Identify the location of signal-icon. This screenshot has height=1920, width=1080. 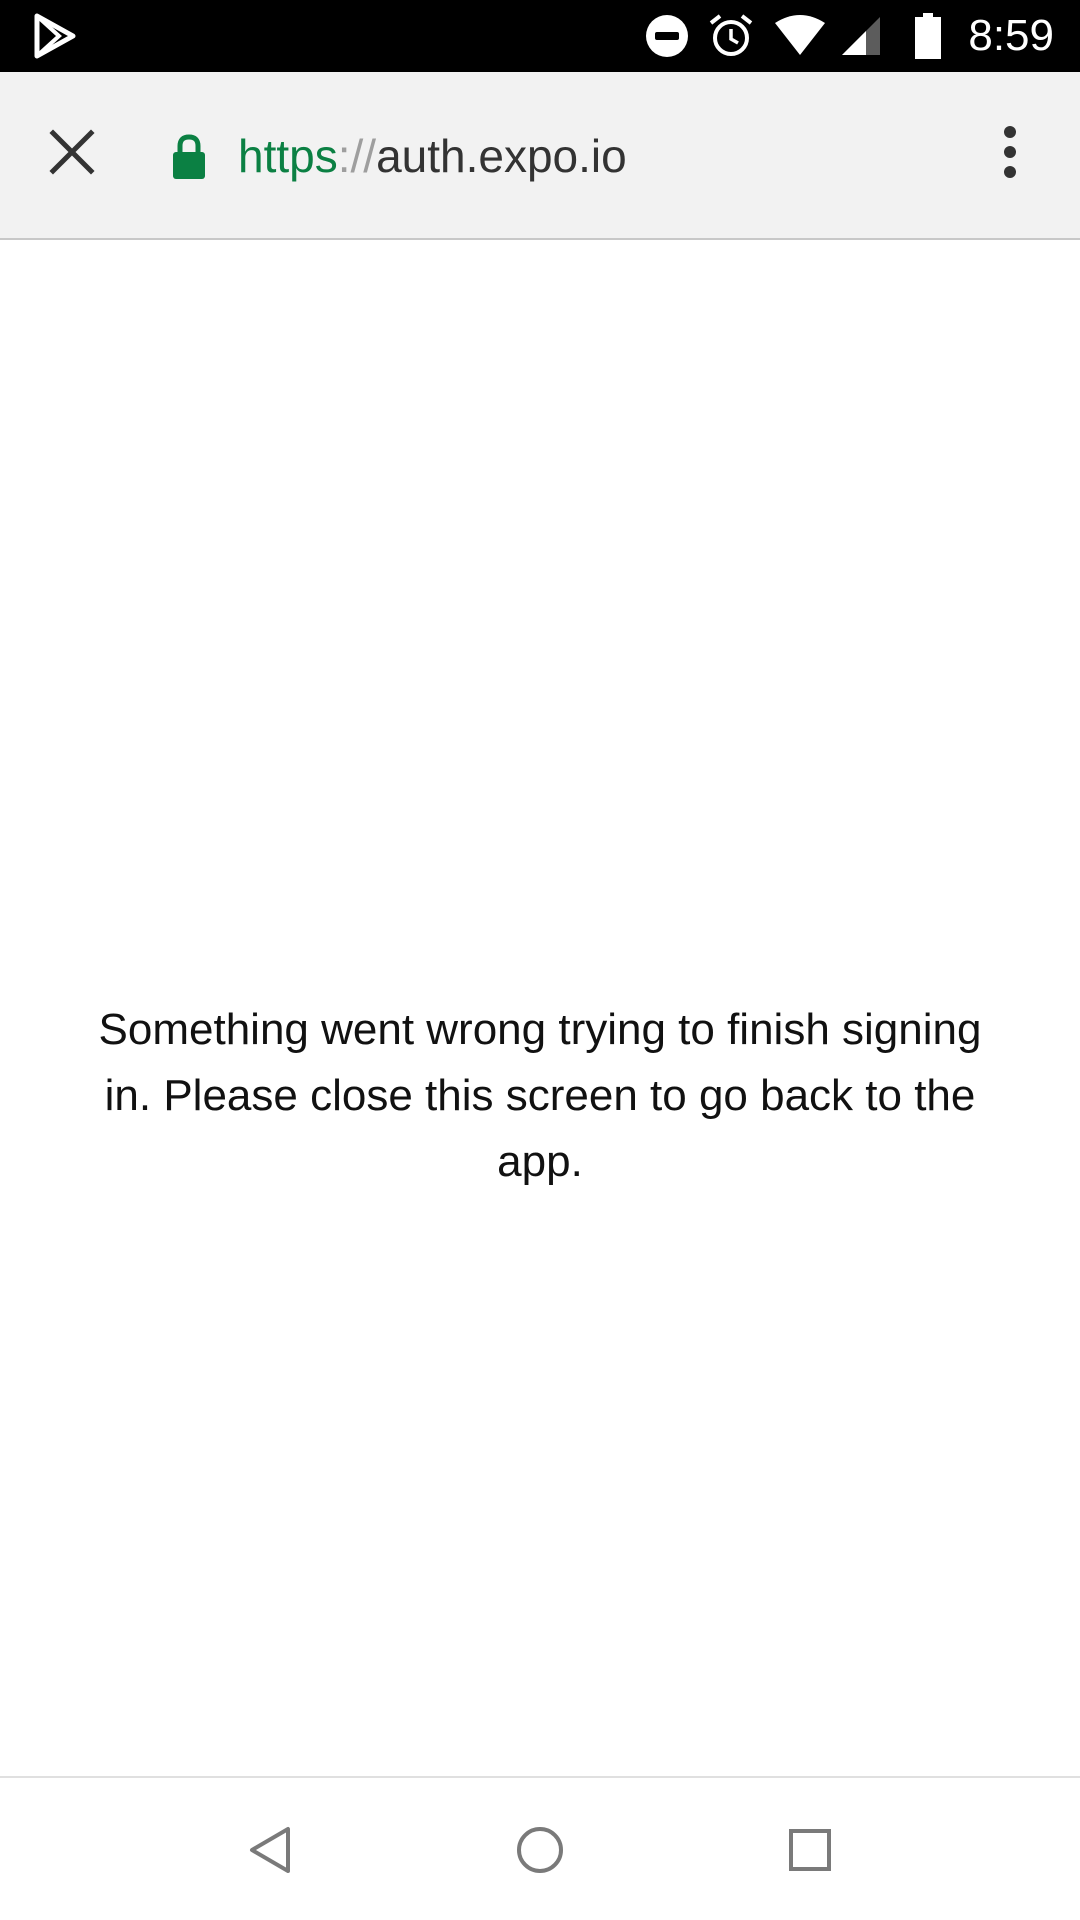
(861, 36).